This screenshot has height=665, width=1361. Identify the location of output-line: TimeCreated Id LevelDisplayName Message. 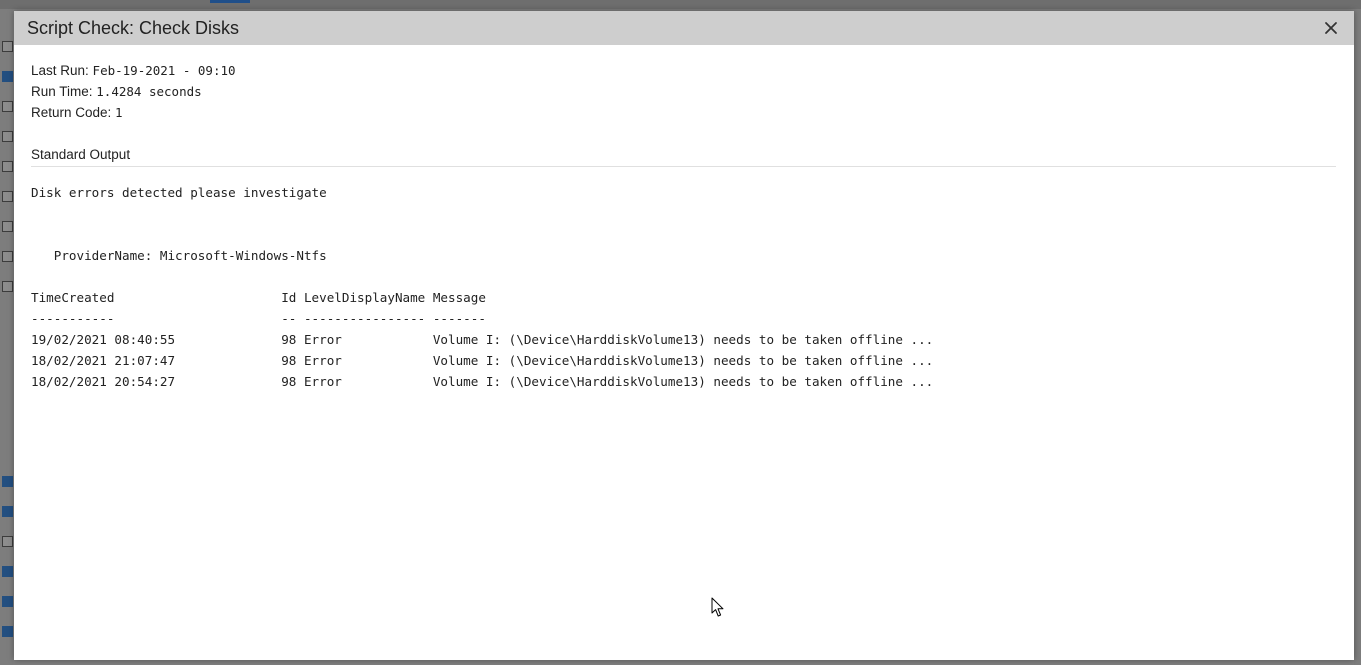
(258, 297).